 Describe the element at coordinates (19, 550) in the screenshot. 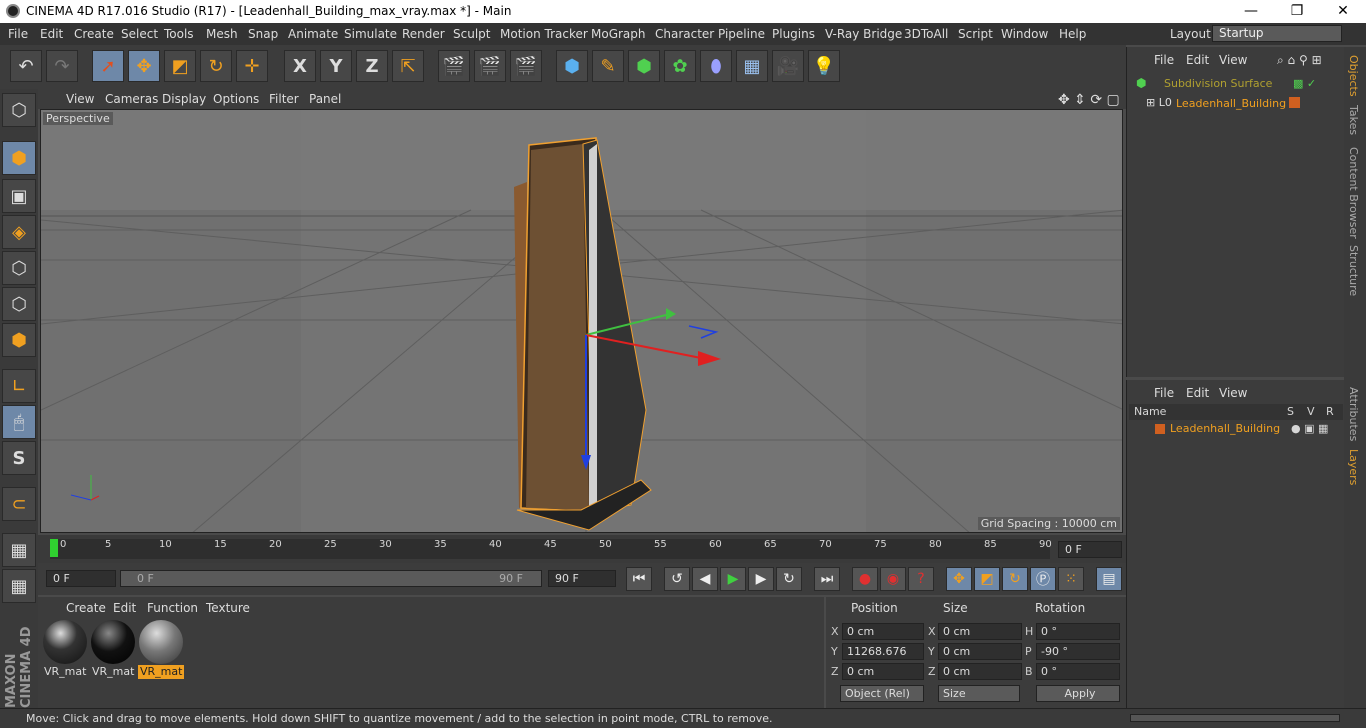

I see `workplane-grid-icon: ▦` at that location.